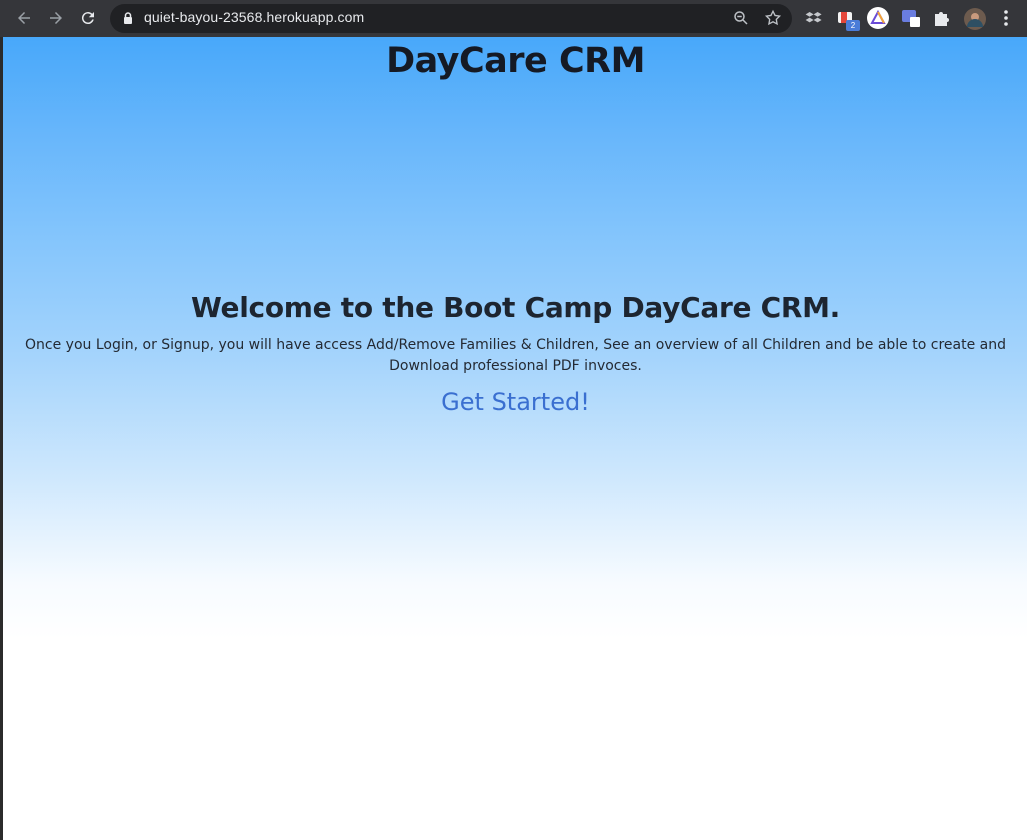 Image resolution: width=1027 pixels, height=840 pixels. I want to click on welcome-heading: Welcome to the Boot Camp DayCare CRM., so click(515, 307).